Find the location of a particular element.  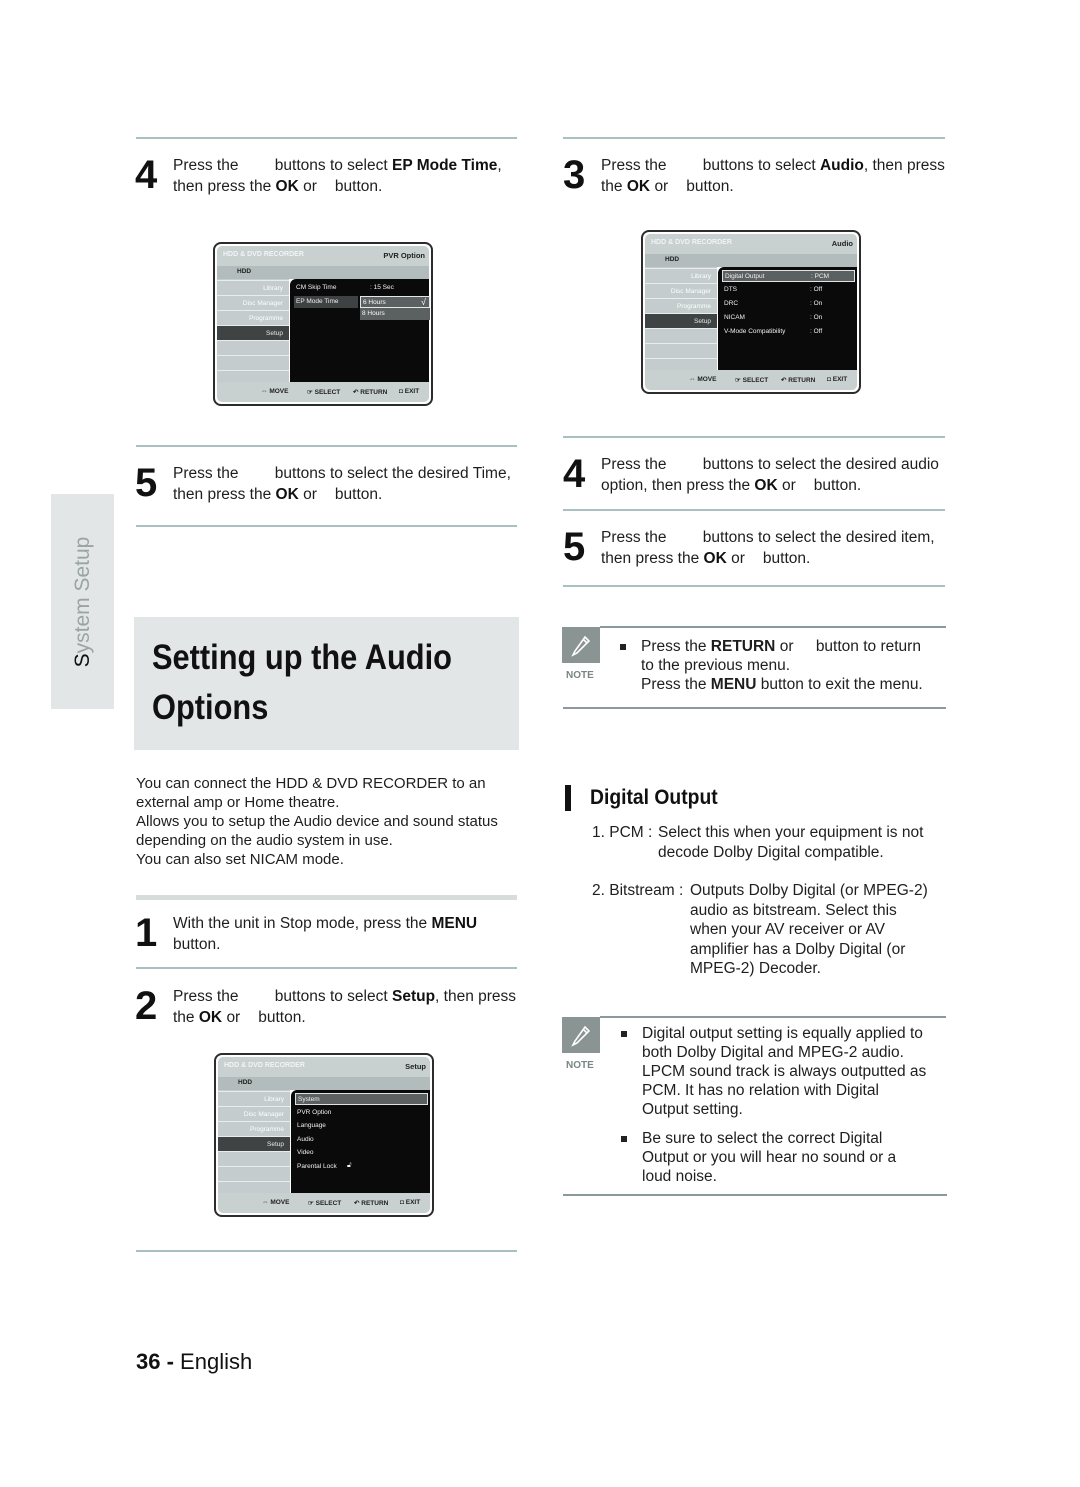

checkmark-icon: √ is located at coordinates (423, 302).